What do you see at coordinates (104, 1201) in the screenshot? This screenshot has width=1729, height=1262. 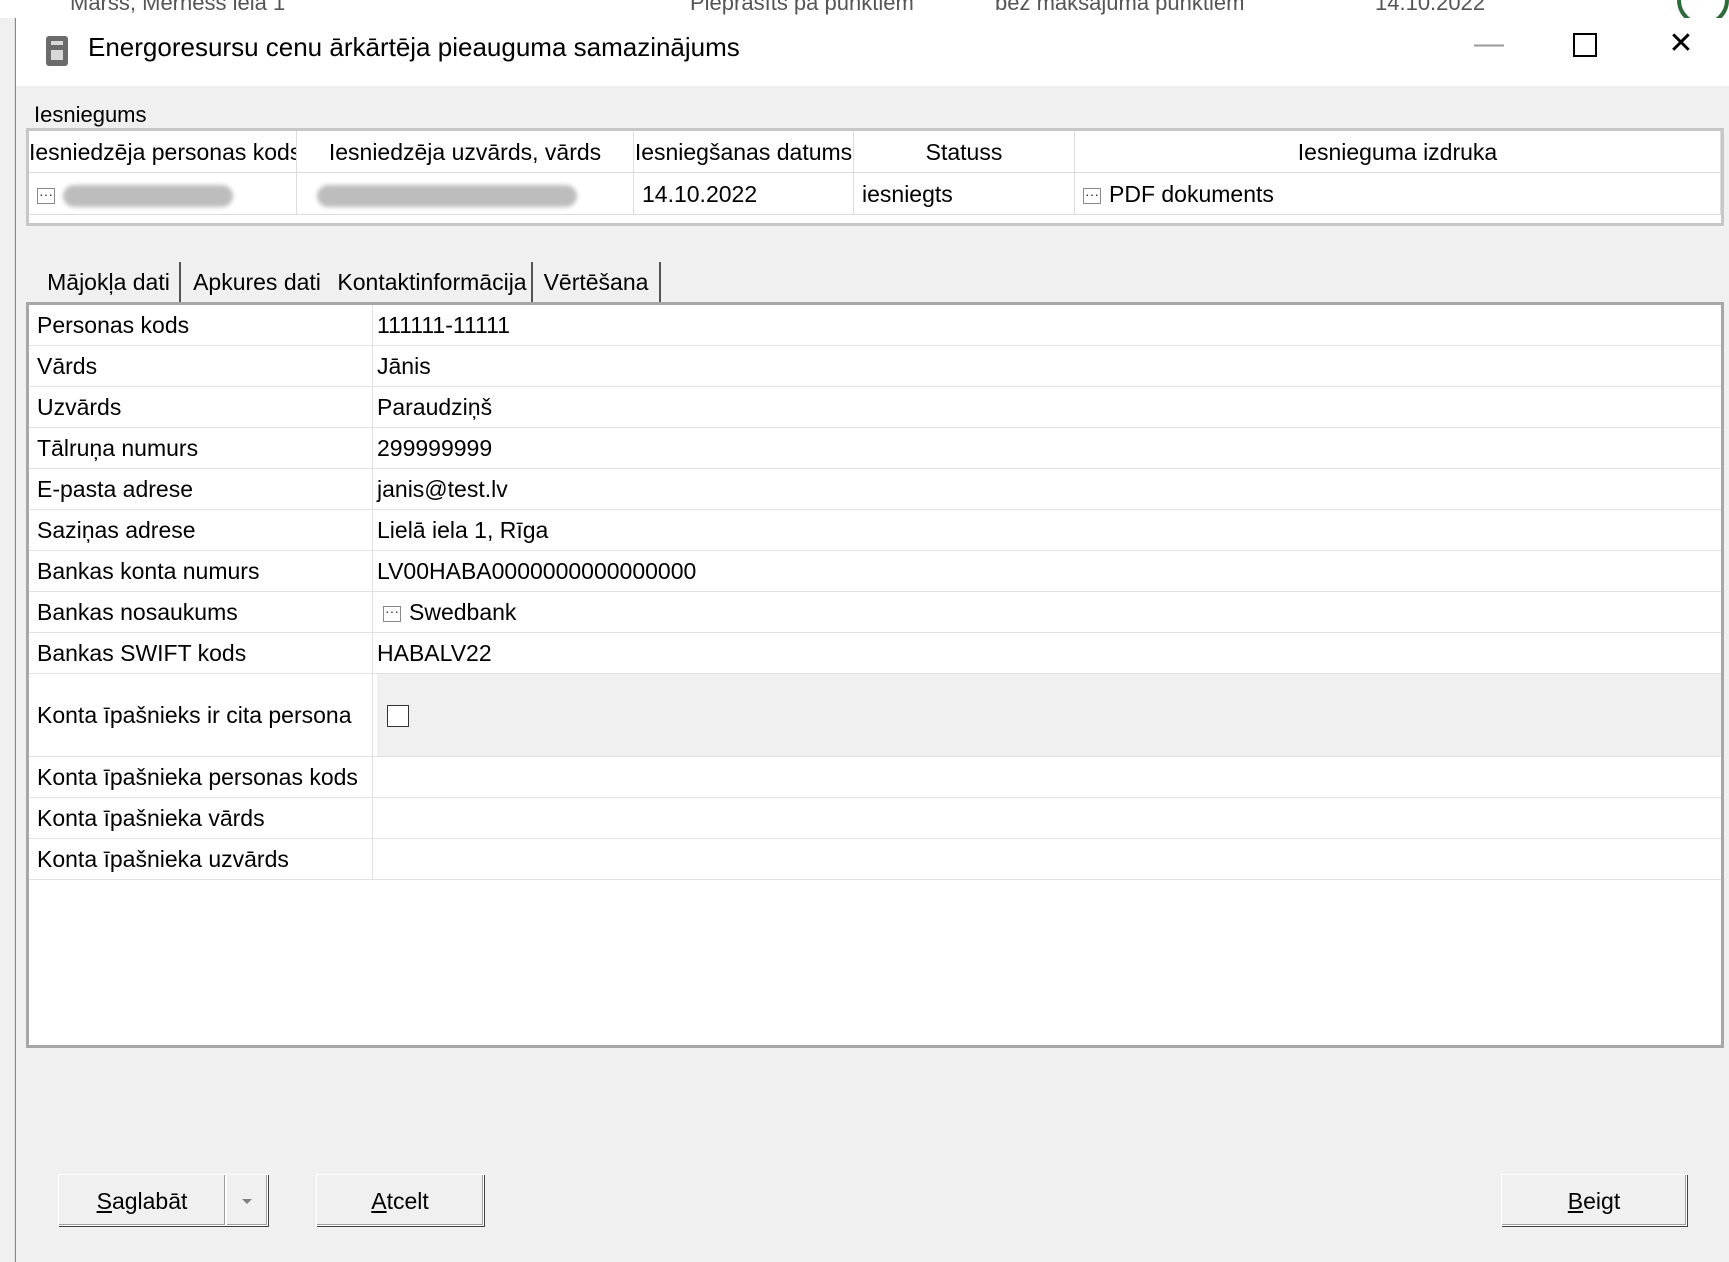 I see `save-accesskey: S` at bounding box center [104, 1201].